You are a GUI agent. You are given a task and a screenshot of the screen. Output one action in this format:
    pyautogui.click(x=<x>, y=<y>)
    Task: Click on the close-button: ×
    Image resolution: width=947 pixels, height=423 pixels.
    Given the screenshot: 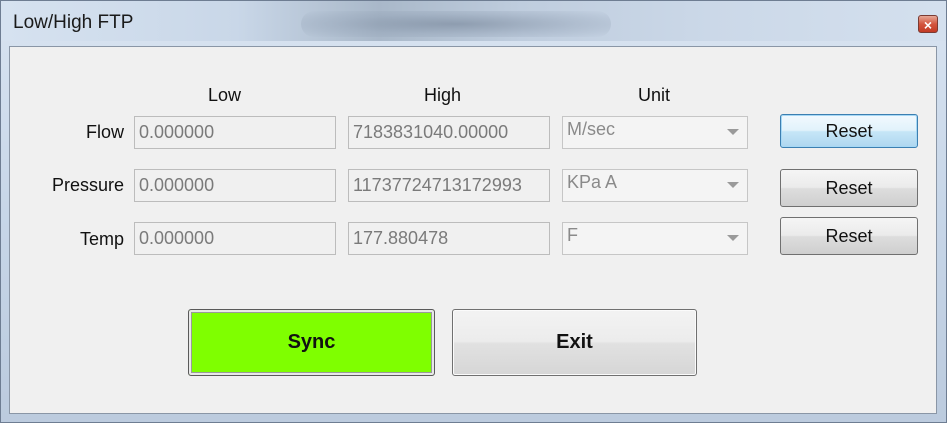 What is the action you would take?
    pyautogui.click(x=928, y=24)
    